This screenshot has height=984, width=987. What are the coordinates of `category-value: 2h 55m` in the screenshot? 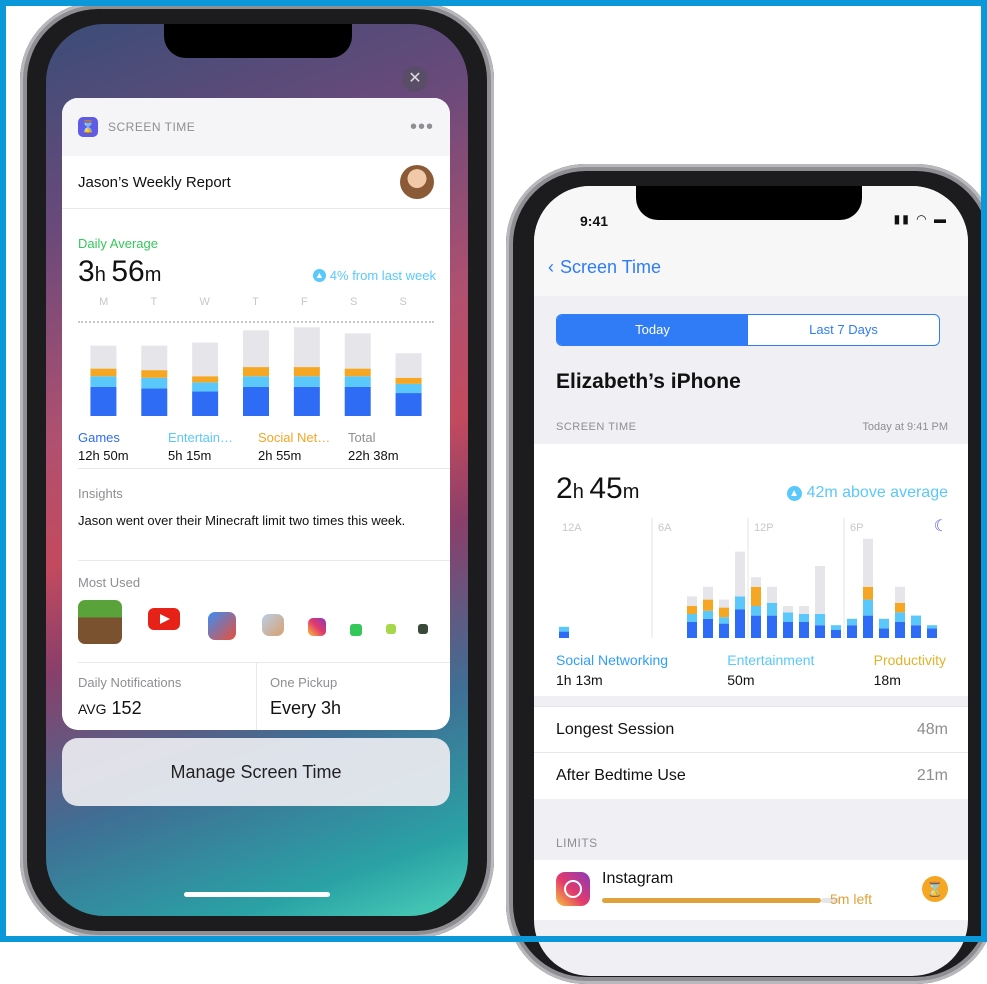 It's located at (280, 455).